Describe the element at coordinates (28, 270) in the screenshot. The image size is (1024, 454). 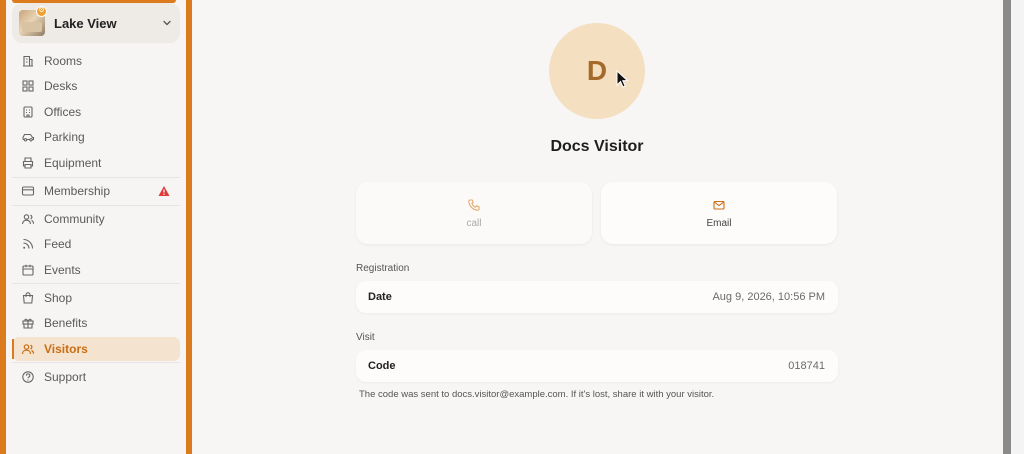
I see `calendar-icon` at that location.